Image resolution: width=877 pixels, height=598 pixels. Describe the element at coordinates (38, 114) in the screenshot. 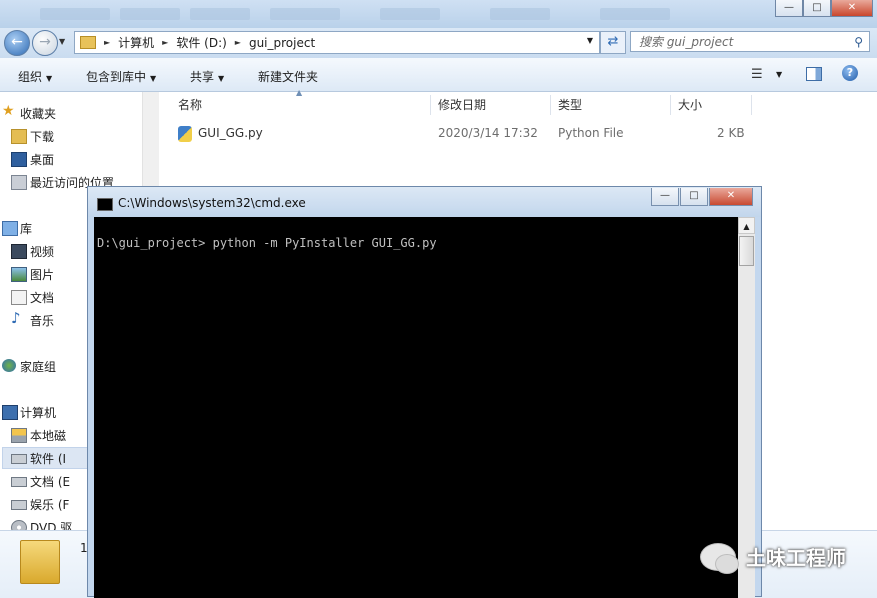

I see `nav-favorites-label: 收藏夹` at that location.